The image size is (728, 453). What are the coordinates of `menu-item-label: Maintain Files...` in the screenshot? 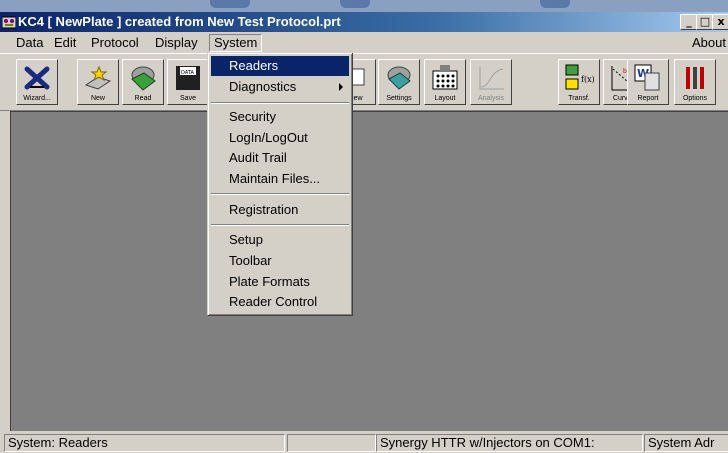 It's located at (275, 178).